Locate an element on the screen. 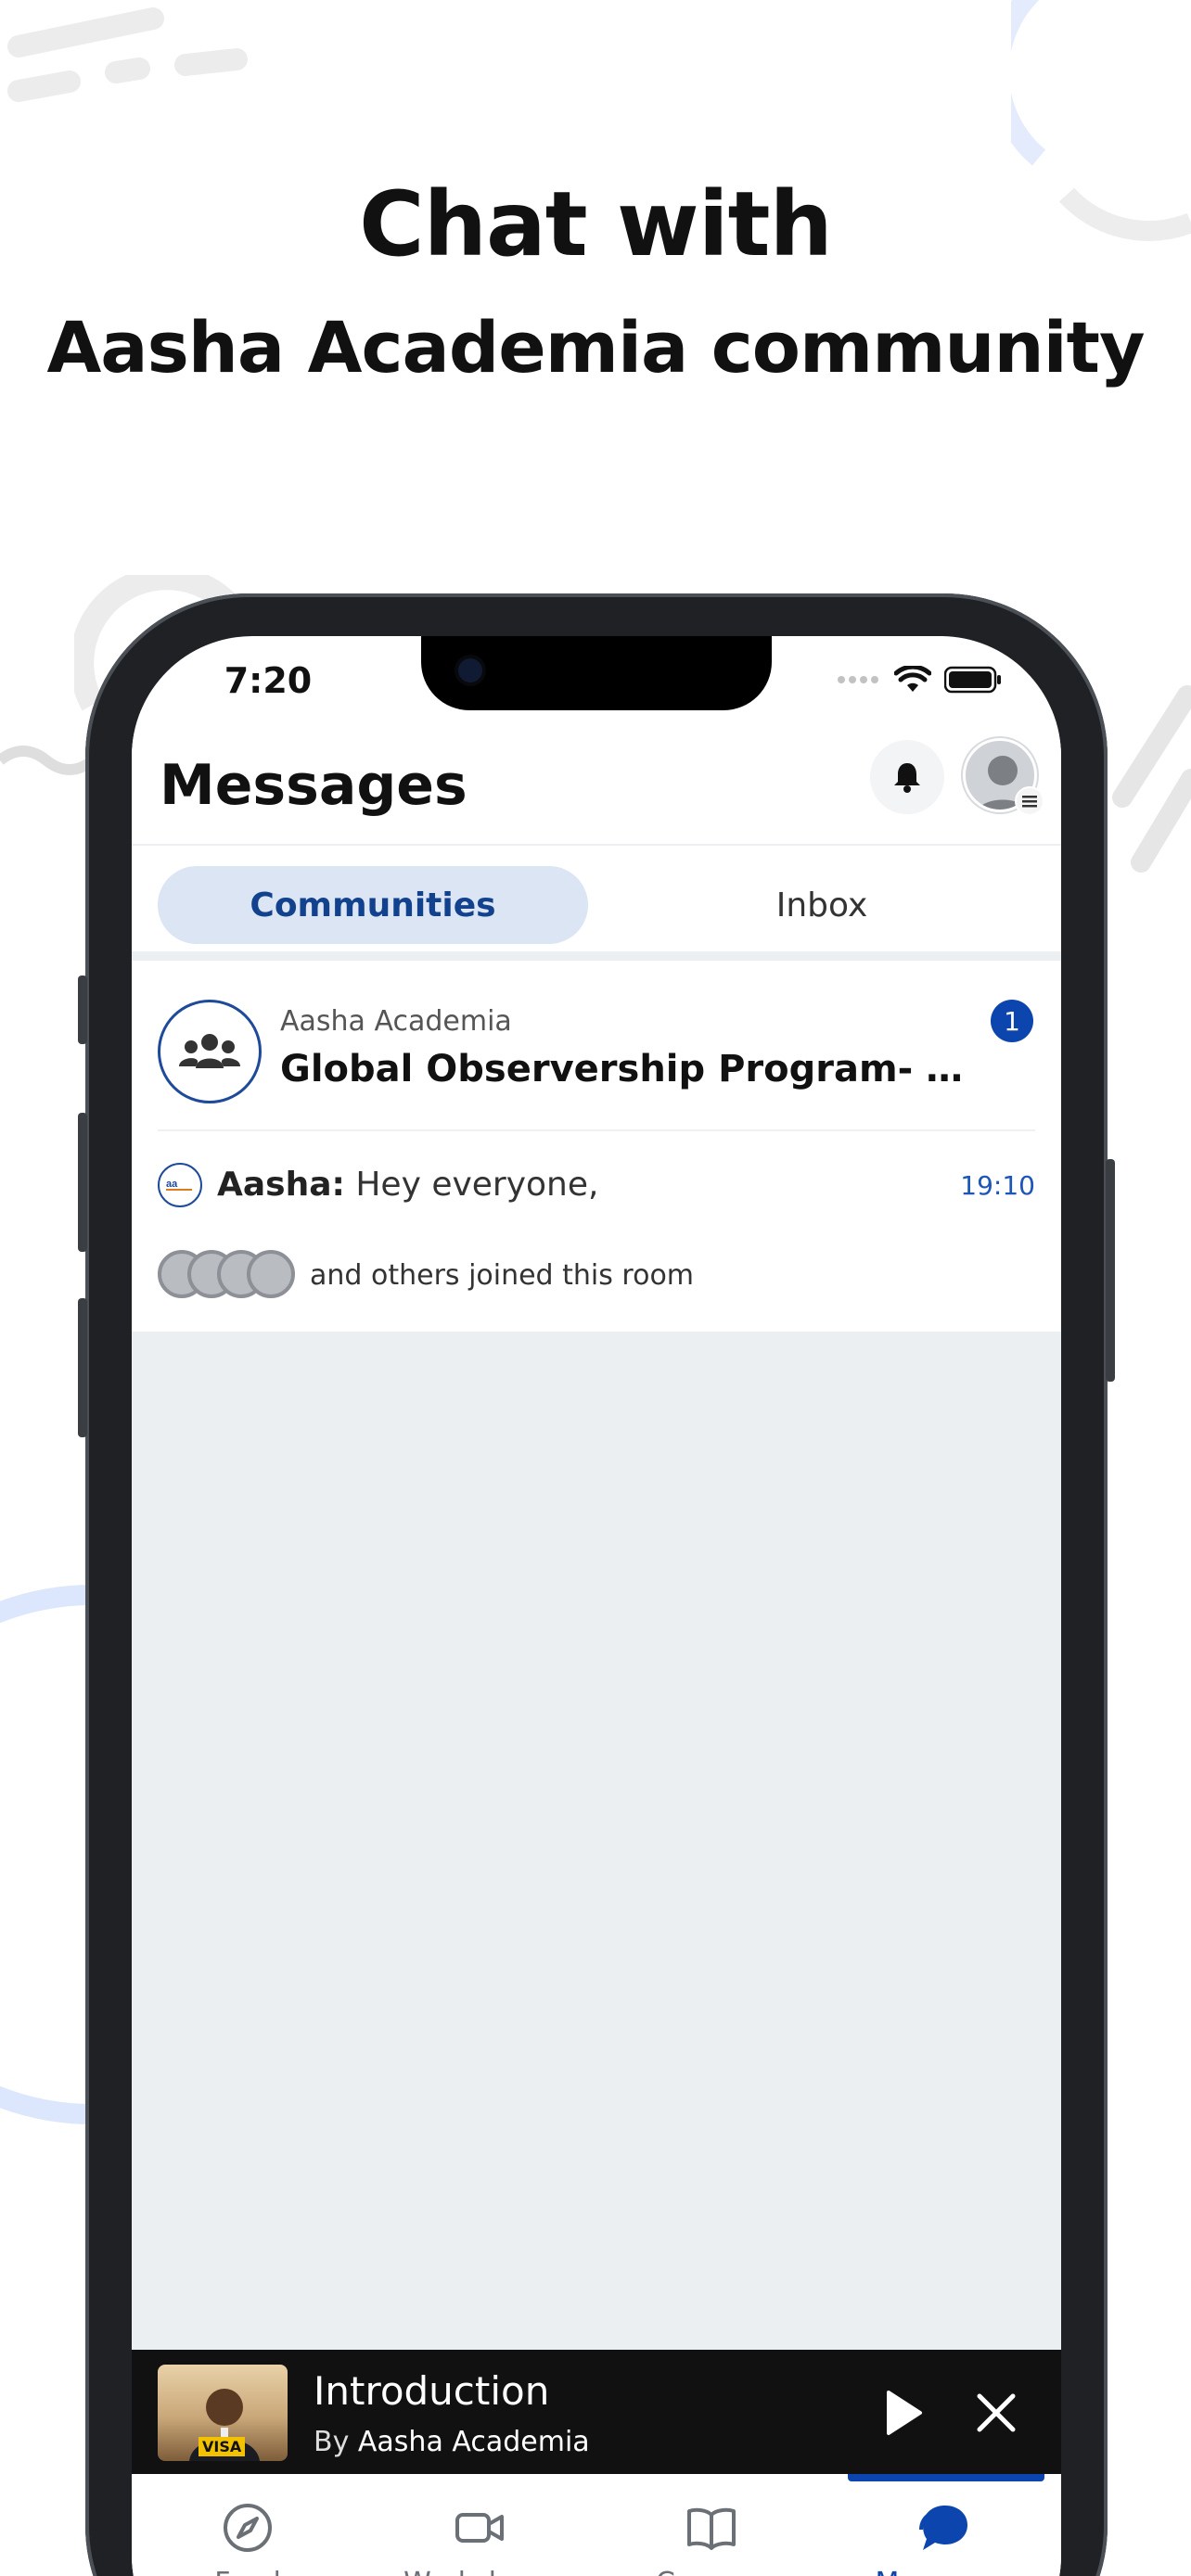 This screenshot has height=2576, width=1191. player-byline: By Aasha Academia is located at coordinates (452, 2442).